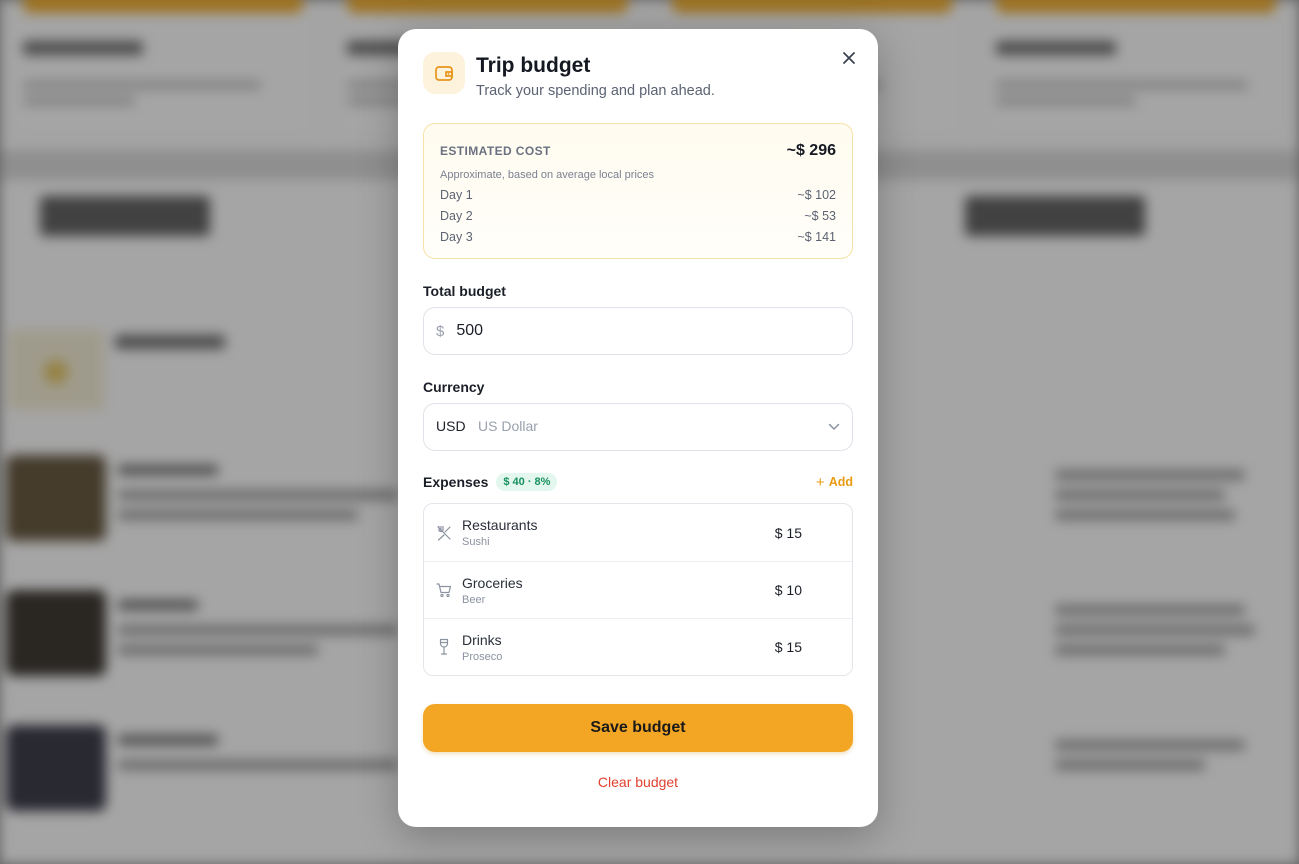 This screenshot has width=1299, height=864. What do you see at coordinates (508, 426) in the screenshot?
I see `currency-name: US Dollar` at bounding box center [508, 426].